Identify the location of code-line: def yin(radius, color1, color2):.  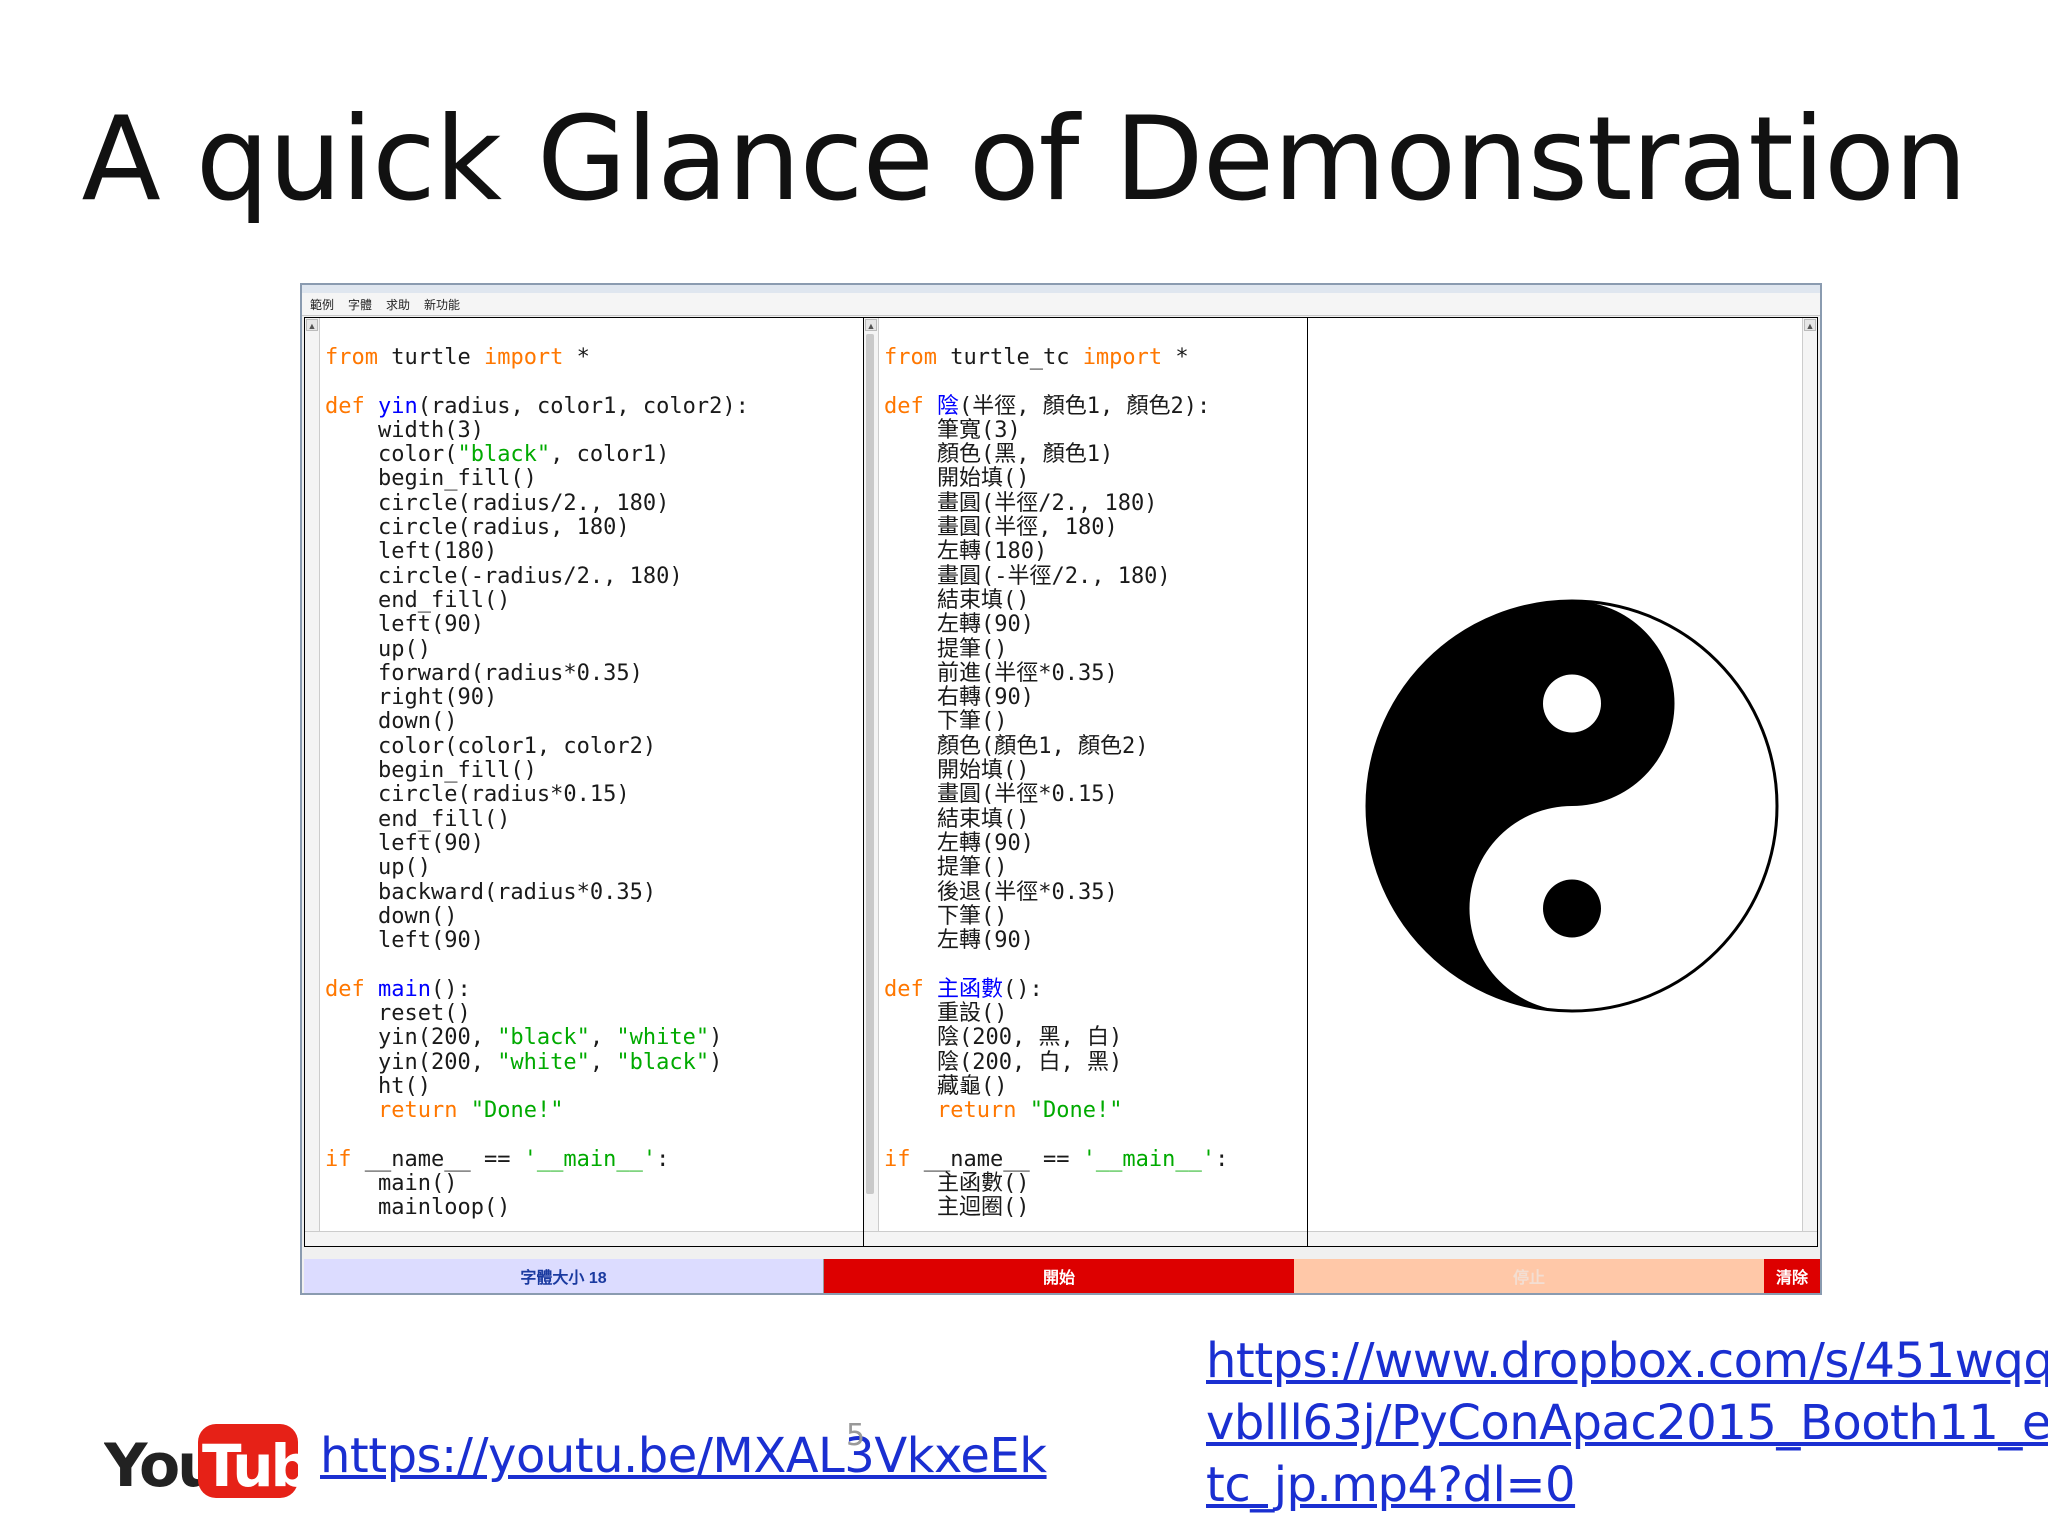
(537, 406).